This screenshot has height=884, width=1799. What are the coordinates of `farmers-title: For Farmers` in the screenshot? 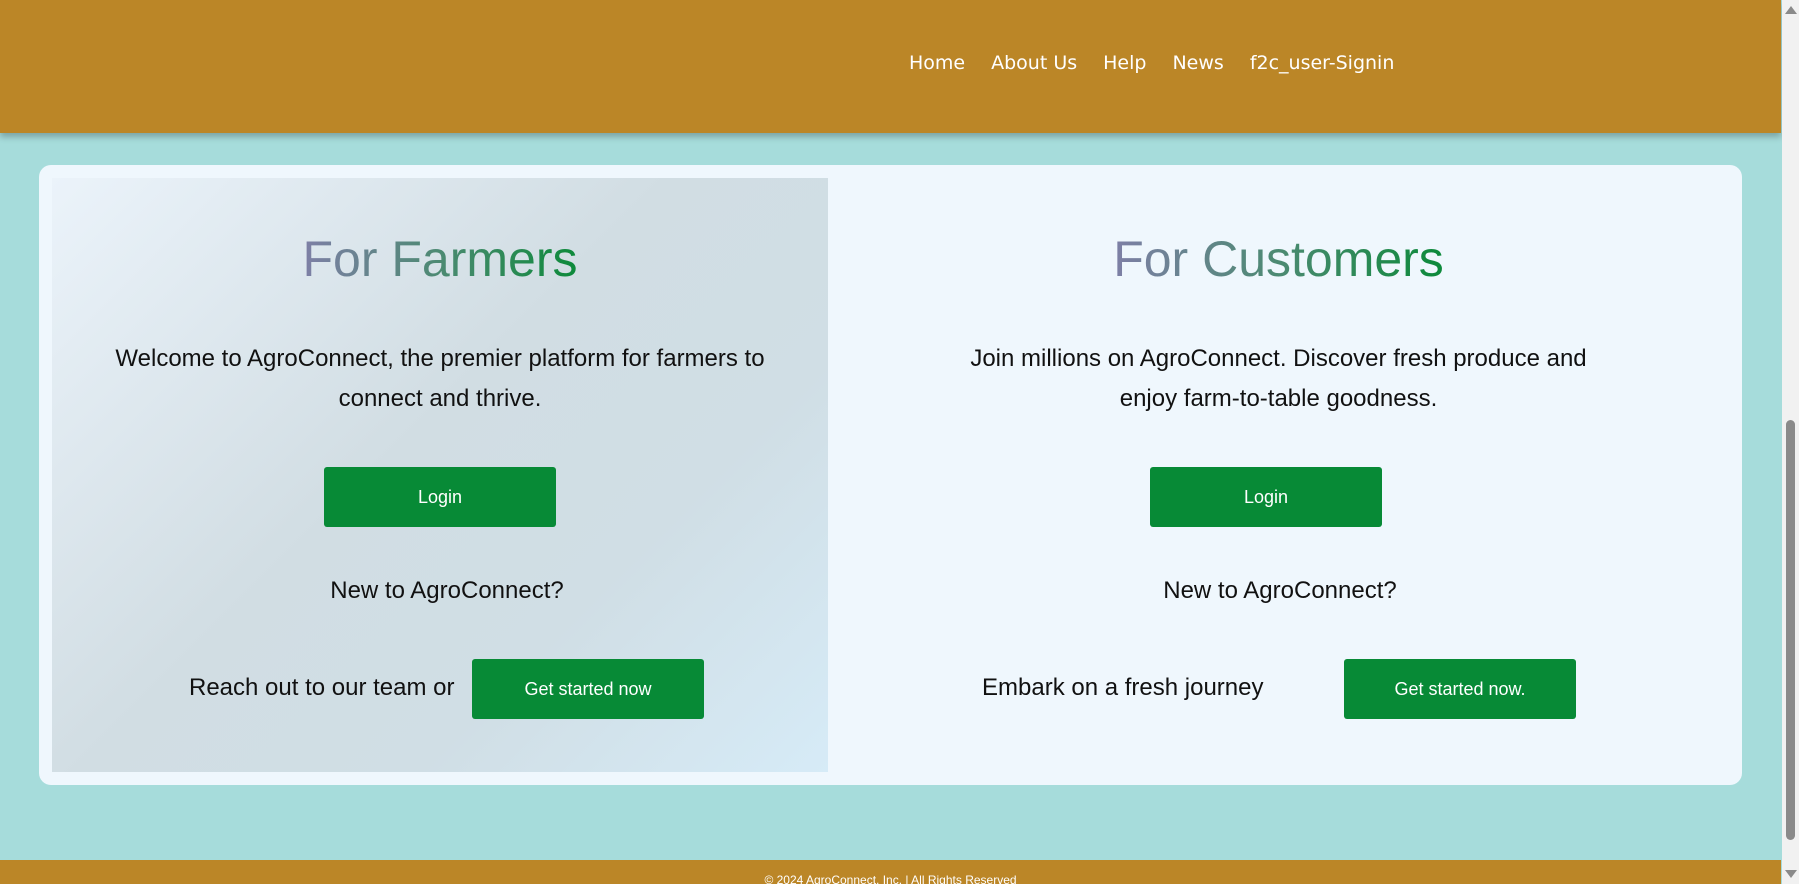 It's located at (440, 259).